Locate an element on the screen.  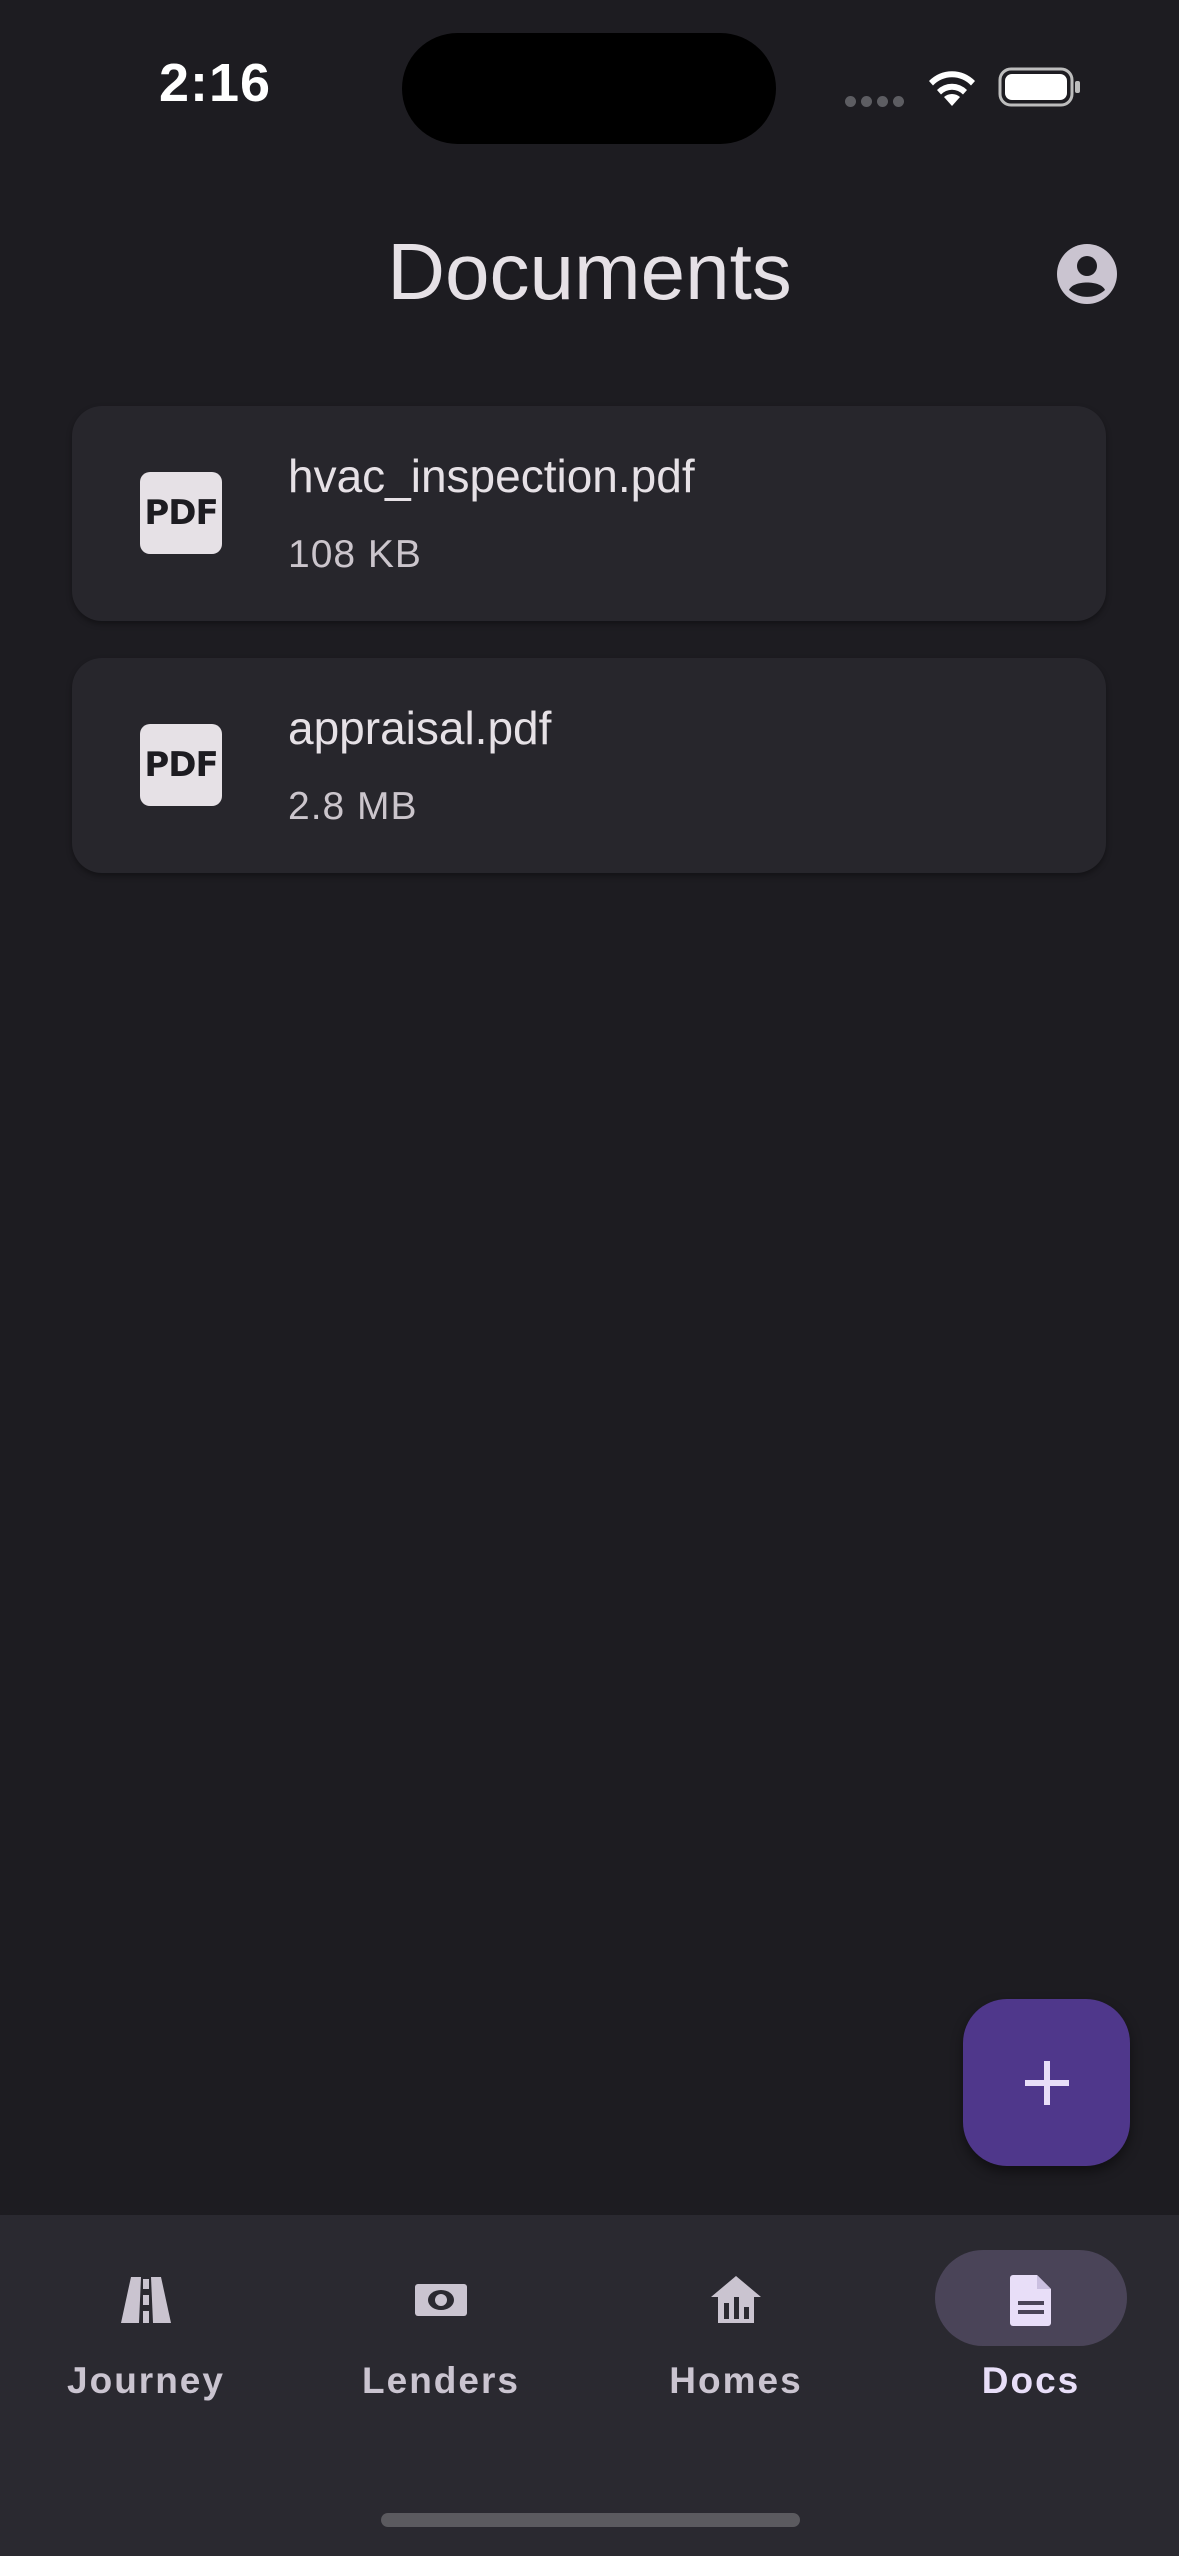
document-size: 108 KB is located at coordinates (355, 554).